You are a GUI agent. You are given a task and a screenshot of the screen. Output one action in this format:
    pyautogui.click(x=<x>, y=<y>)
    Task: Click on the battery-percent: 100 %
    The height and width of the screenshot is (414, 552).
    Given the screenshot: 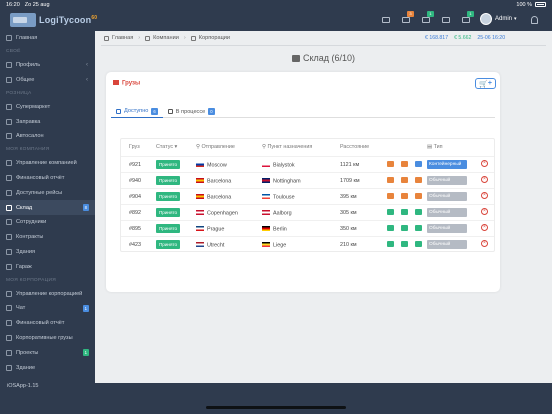 What is the action you would take?
    pyautogui.click(x=524, y=4)
    